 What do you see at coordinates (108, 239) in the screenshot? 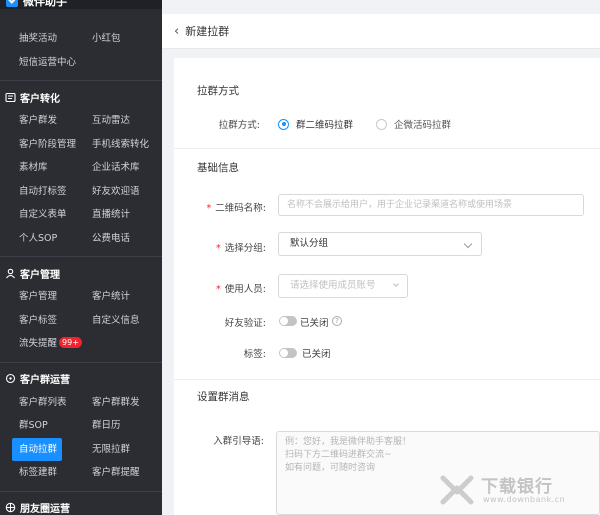
I see `sidebar-item-public-phone: 公费电话` at bounding box center [108, 239].